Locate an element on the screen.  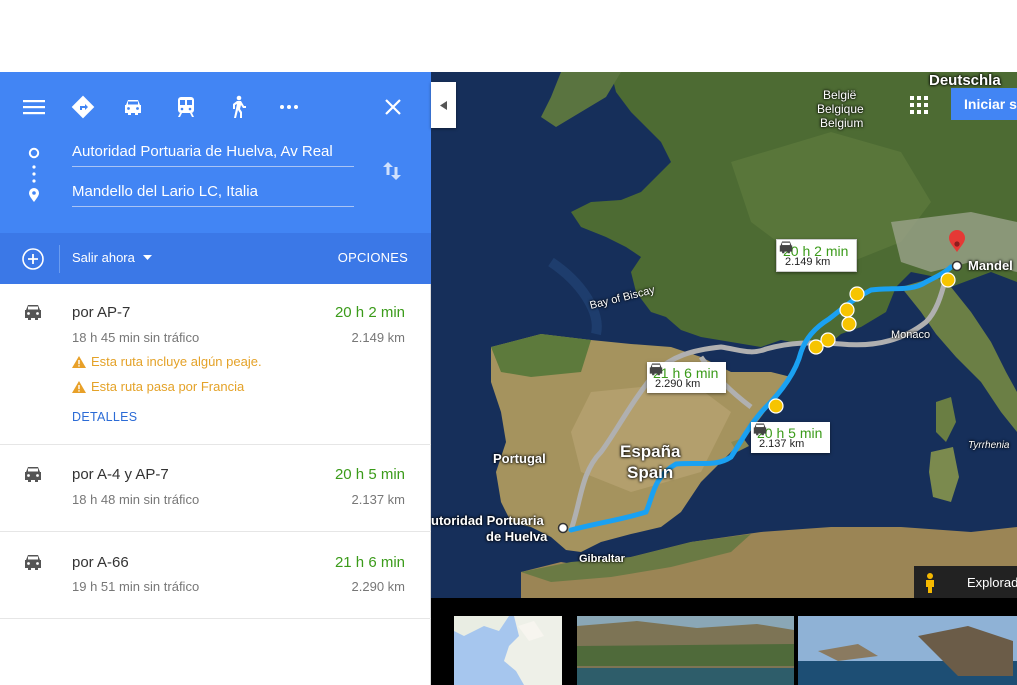
map-label: Gibraltar is located at coordinates (602, 559).